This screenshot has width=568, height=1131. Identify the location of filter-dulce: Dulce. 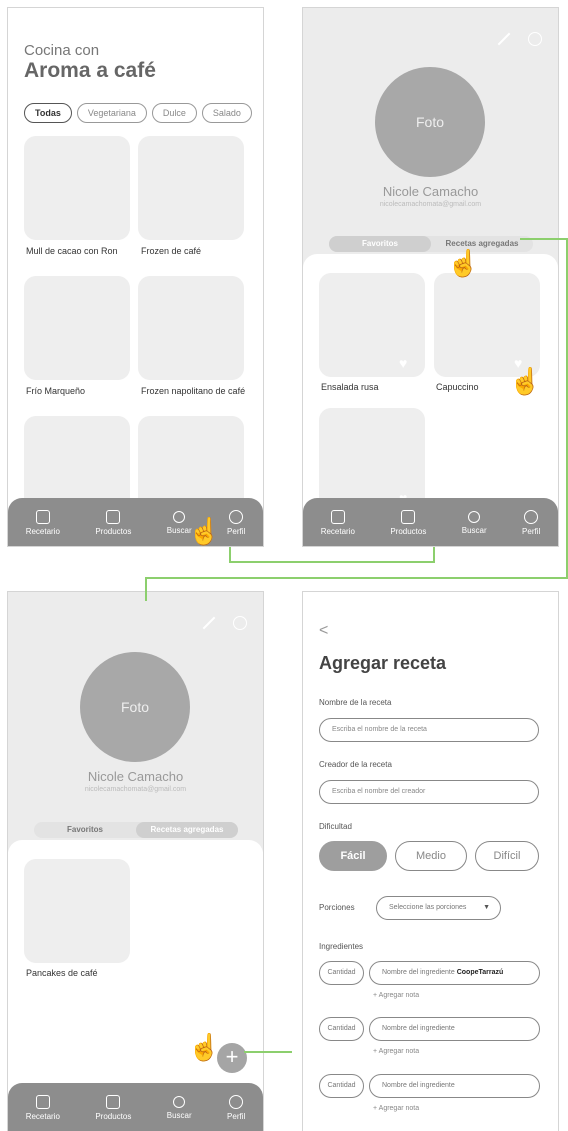
(174, 113).